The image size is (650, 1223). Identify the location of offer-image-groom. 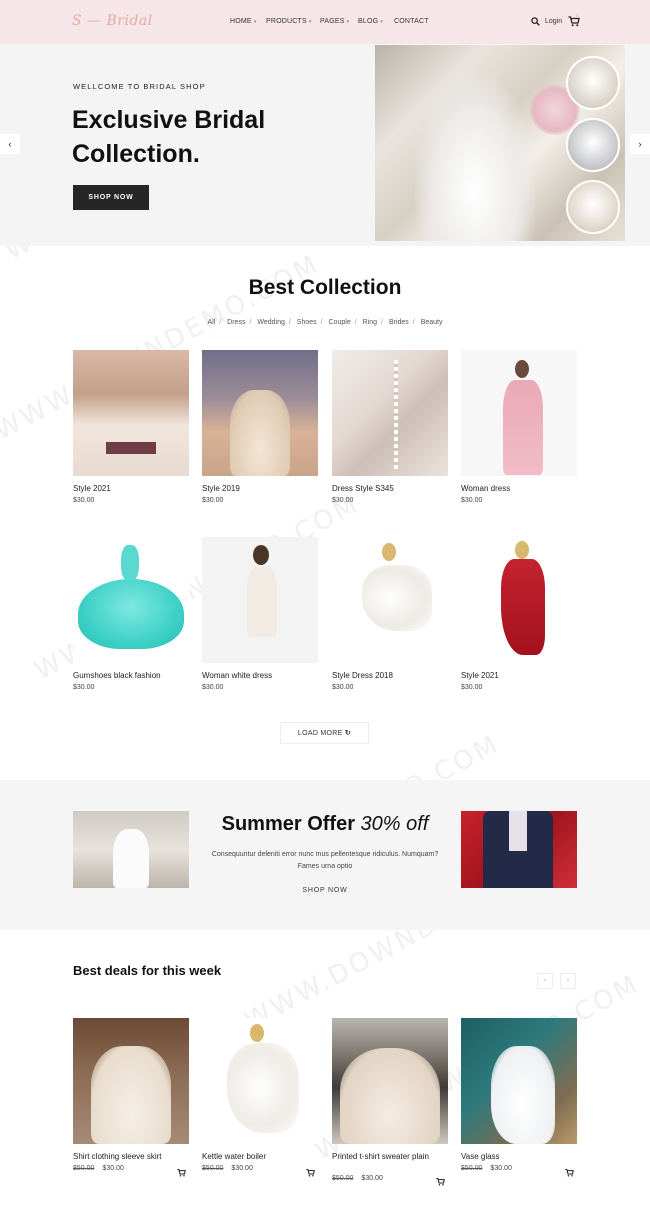
(519, 849).